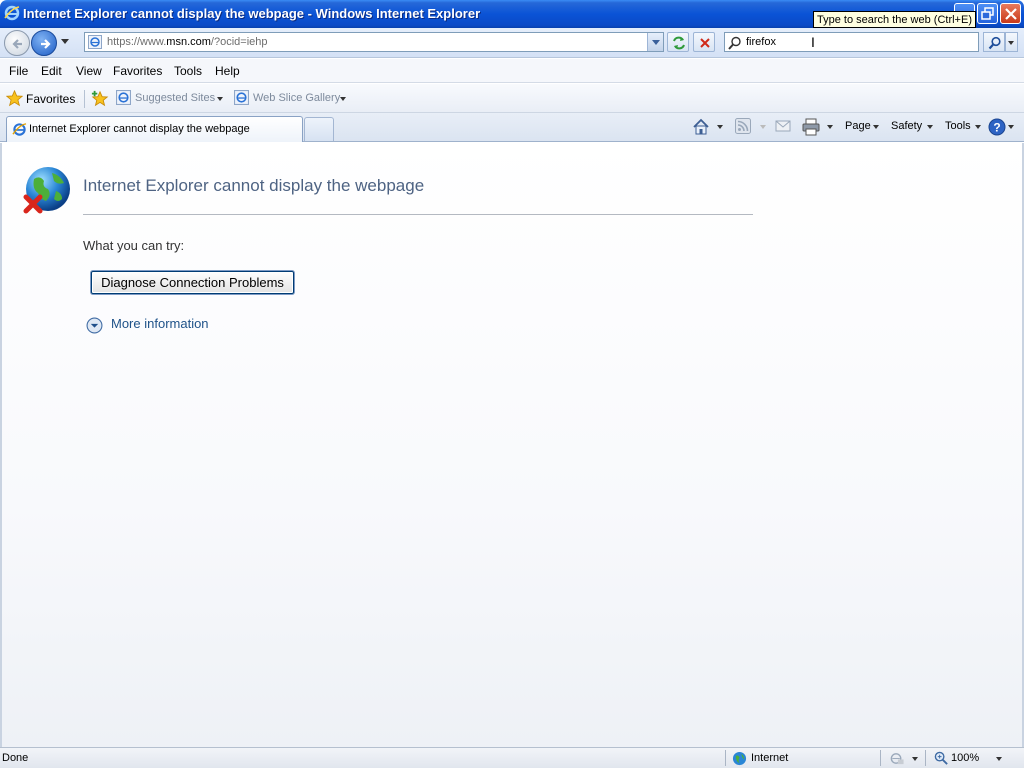  What do you see at coordinates (813, 42) in the screenshot?
I see `text-cursor-icon: I` at bounding box center [813, 42].